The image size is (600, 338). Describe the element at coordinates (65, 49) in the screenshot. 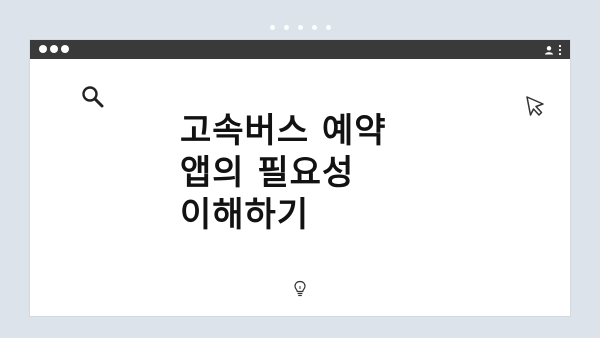

I see `maximize-window-dot` at that location.